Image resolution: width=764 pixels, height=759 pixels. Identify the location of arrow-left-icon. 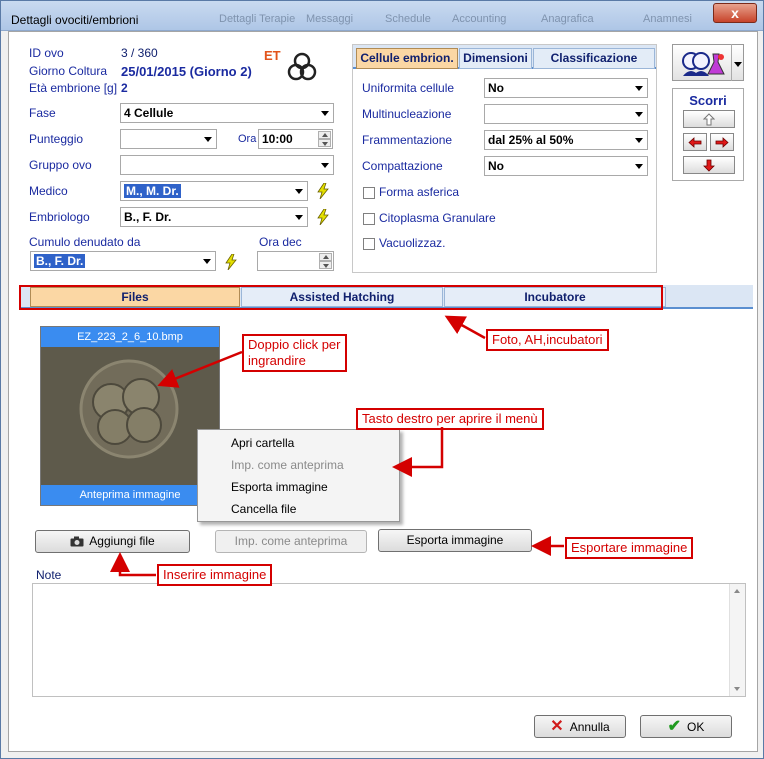
(695, 142).